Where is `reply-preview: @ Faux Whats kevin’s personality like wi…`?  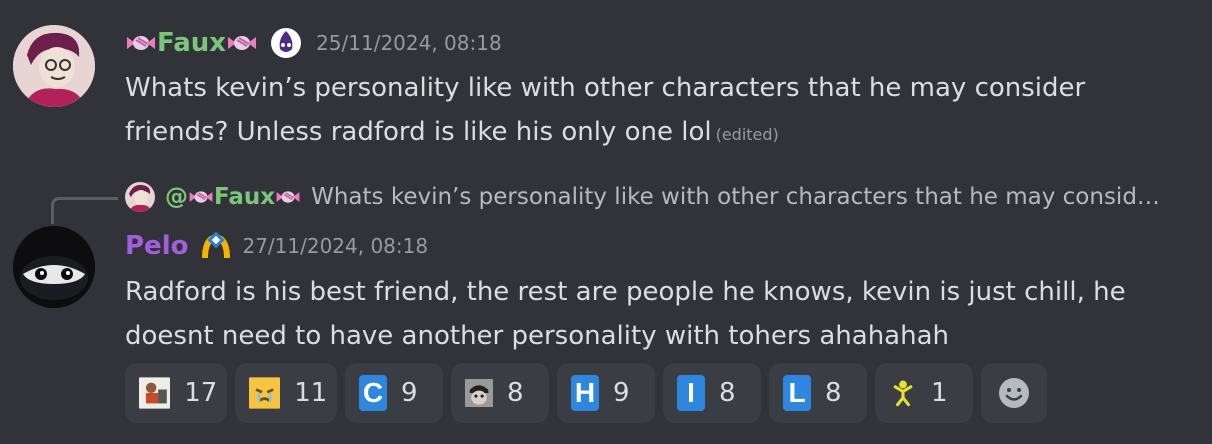 reply-preview: @ Faux Whats kevin’s personality like wi… is located at coordinates (642, 197).